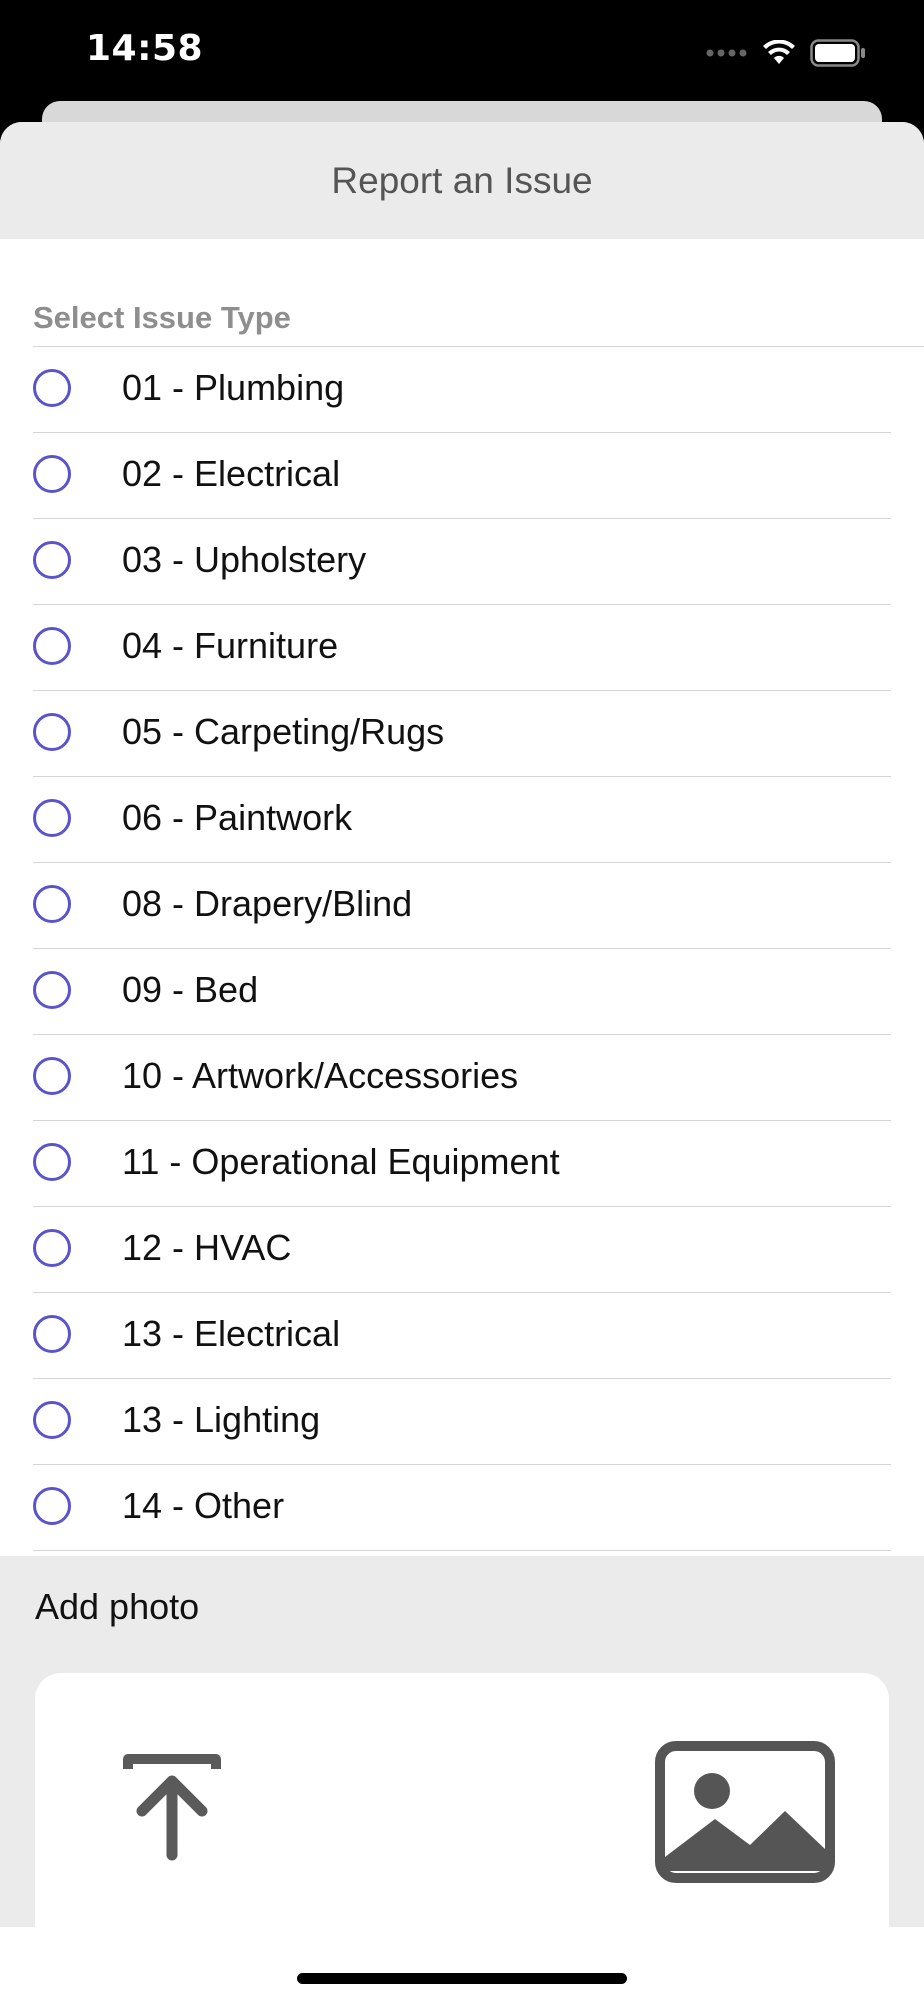 The height and width of the screenshot is (2000, 924). I want to click on issue-type-label: 09 - Bed, so click(190, 989).